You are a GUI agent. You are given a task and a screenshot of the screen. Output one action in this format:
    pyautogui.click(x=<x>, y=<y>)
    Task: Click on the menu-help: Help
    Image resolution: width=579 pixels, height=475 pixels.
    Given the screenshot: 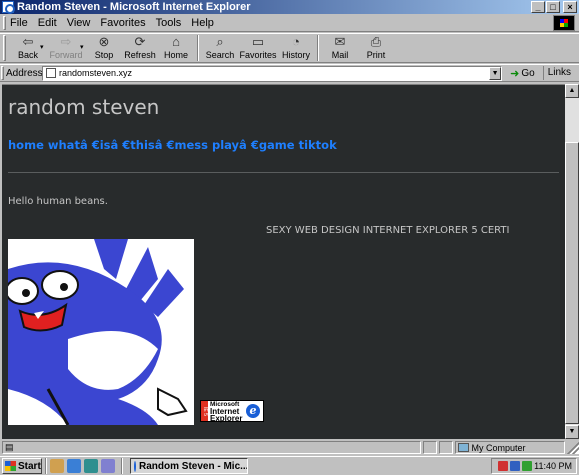 What is the action you would take?
    pyautogui.click(x=202, y=23)
    